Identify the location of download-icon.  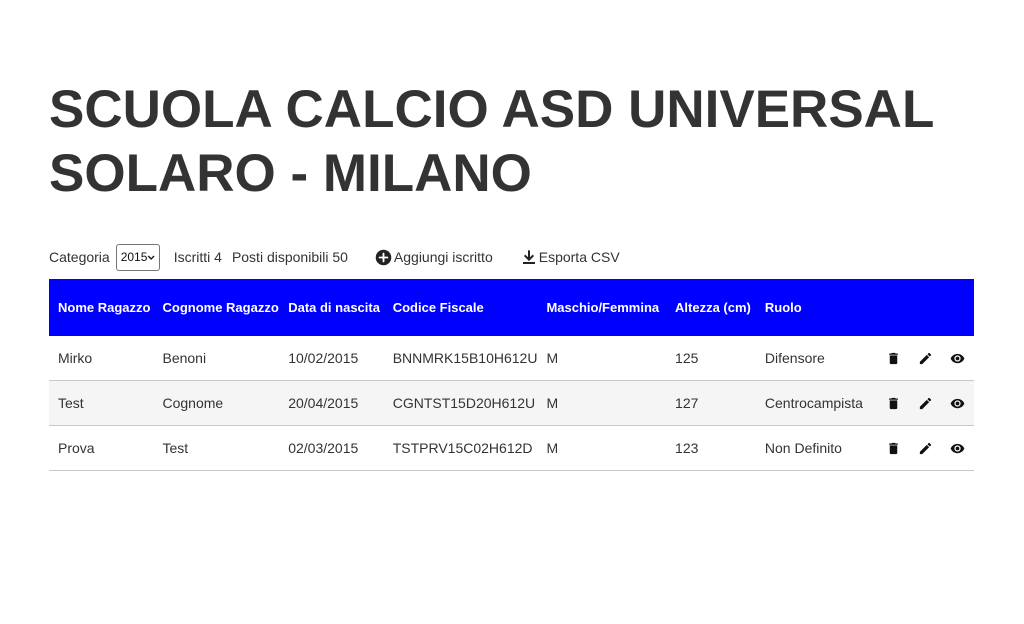
(528, 257).